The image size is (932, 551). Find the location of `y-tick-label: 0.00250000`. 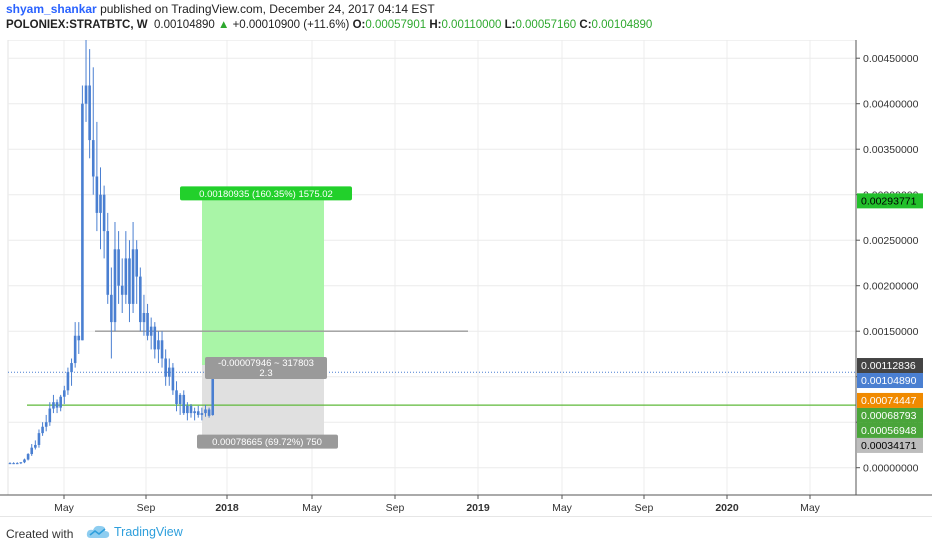

y-tick-label: 0.00250000 is located at coordinates (891, 241).